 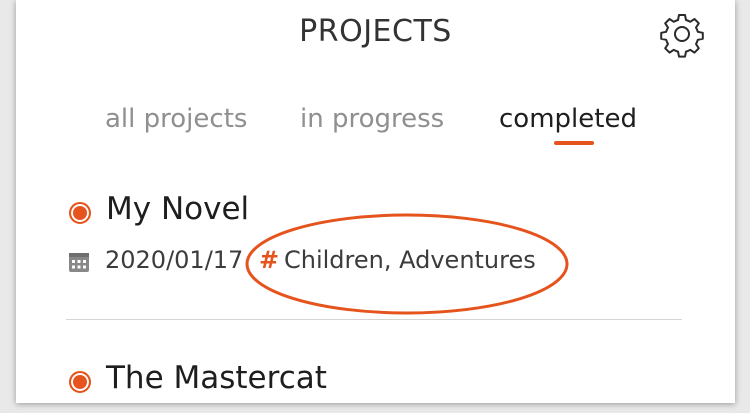 What do you see at coordinates (79, 262) in the screenshot?
I see `calendar-icon` at bounding box center [79, 262].